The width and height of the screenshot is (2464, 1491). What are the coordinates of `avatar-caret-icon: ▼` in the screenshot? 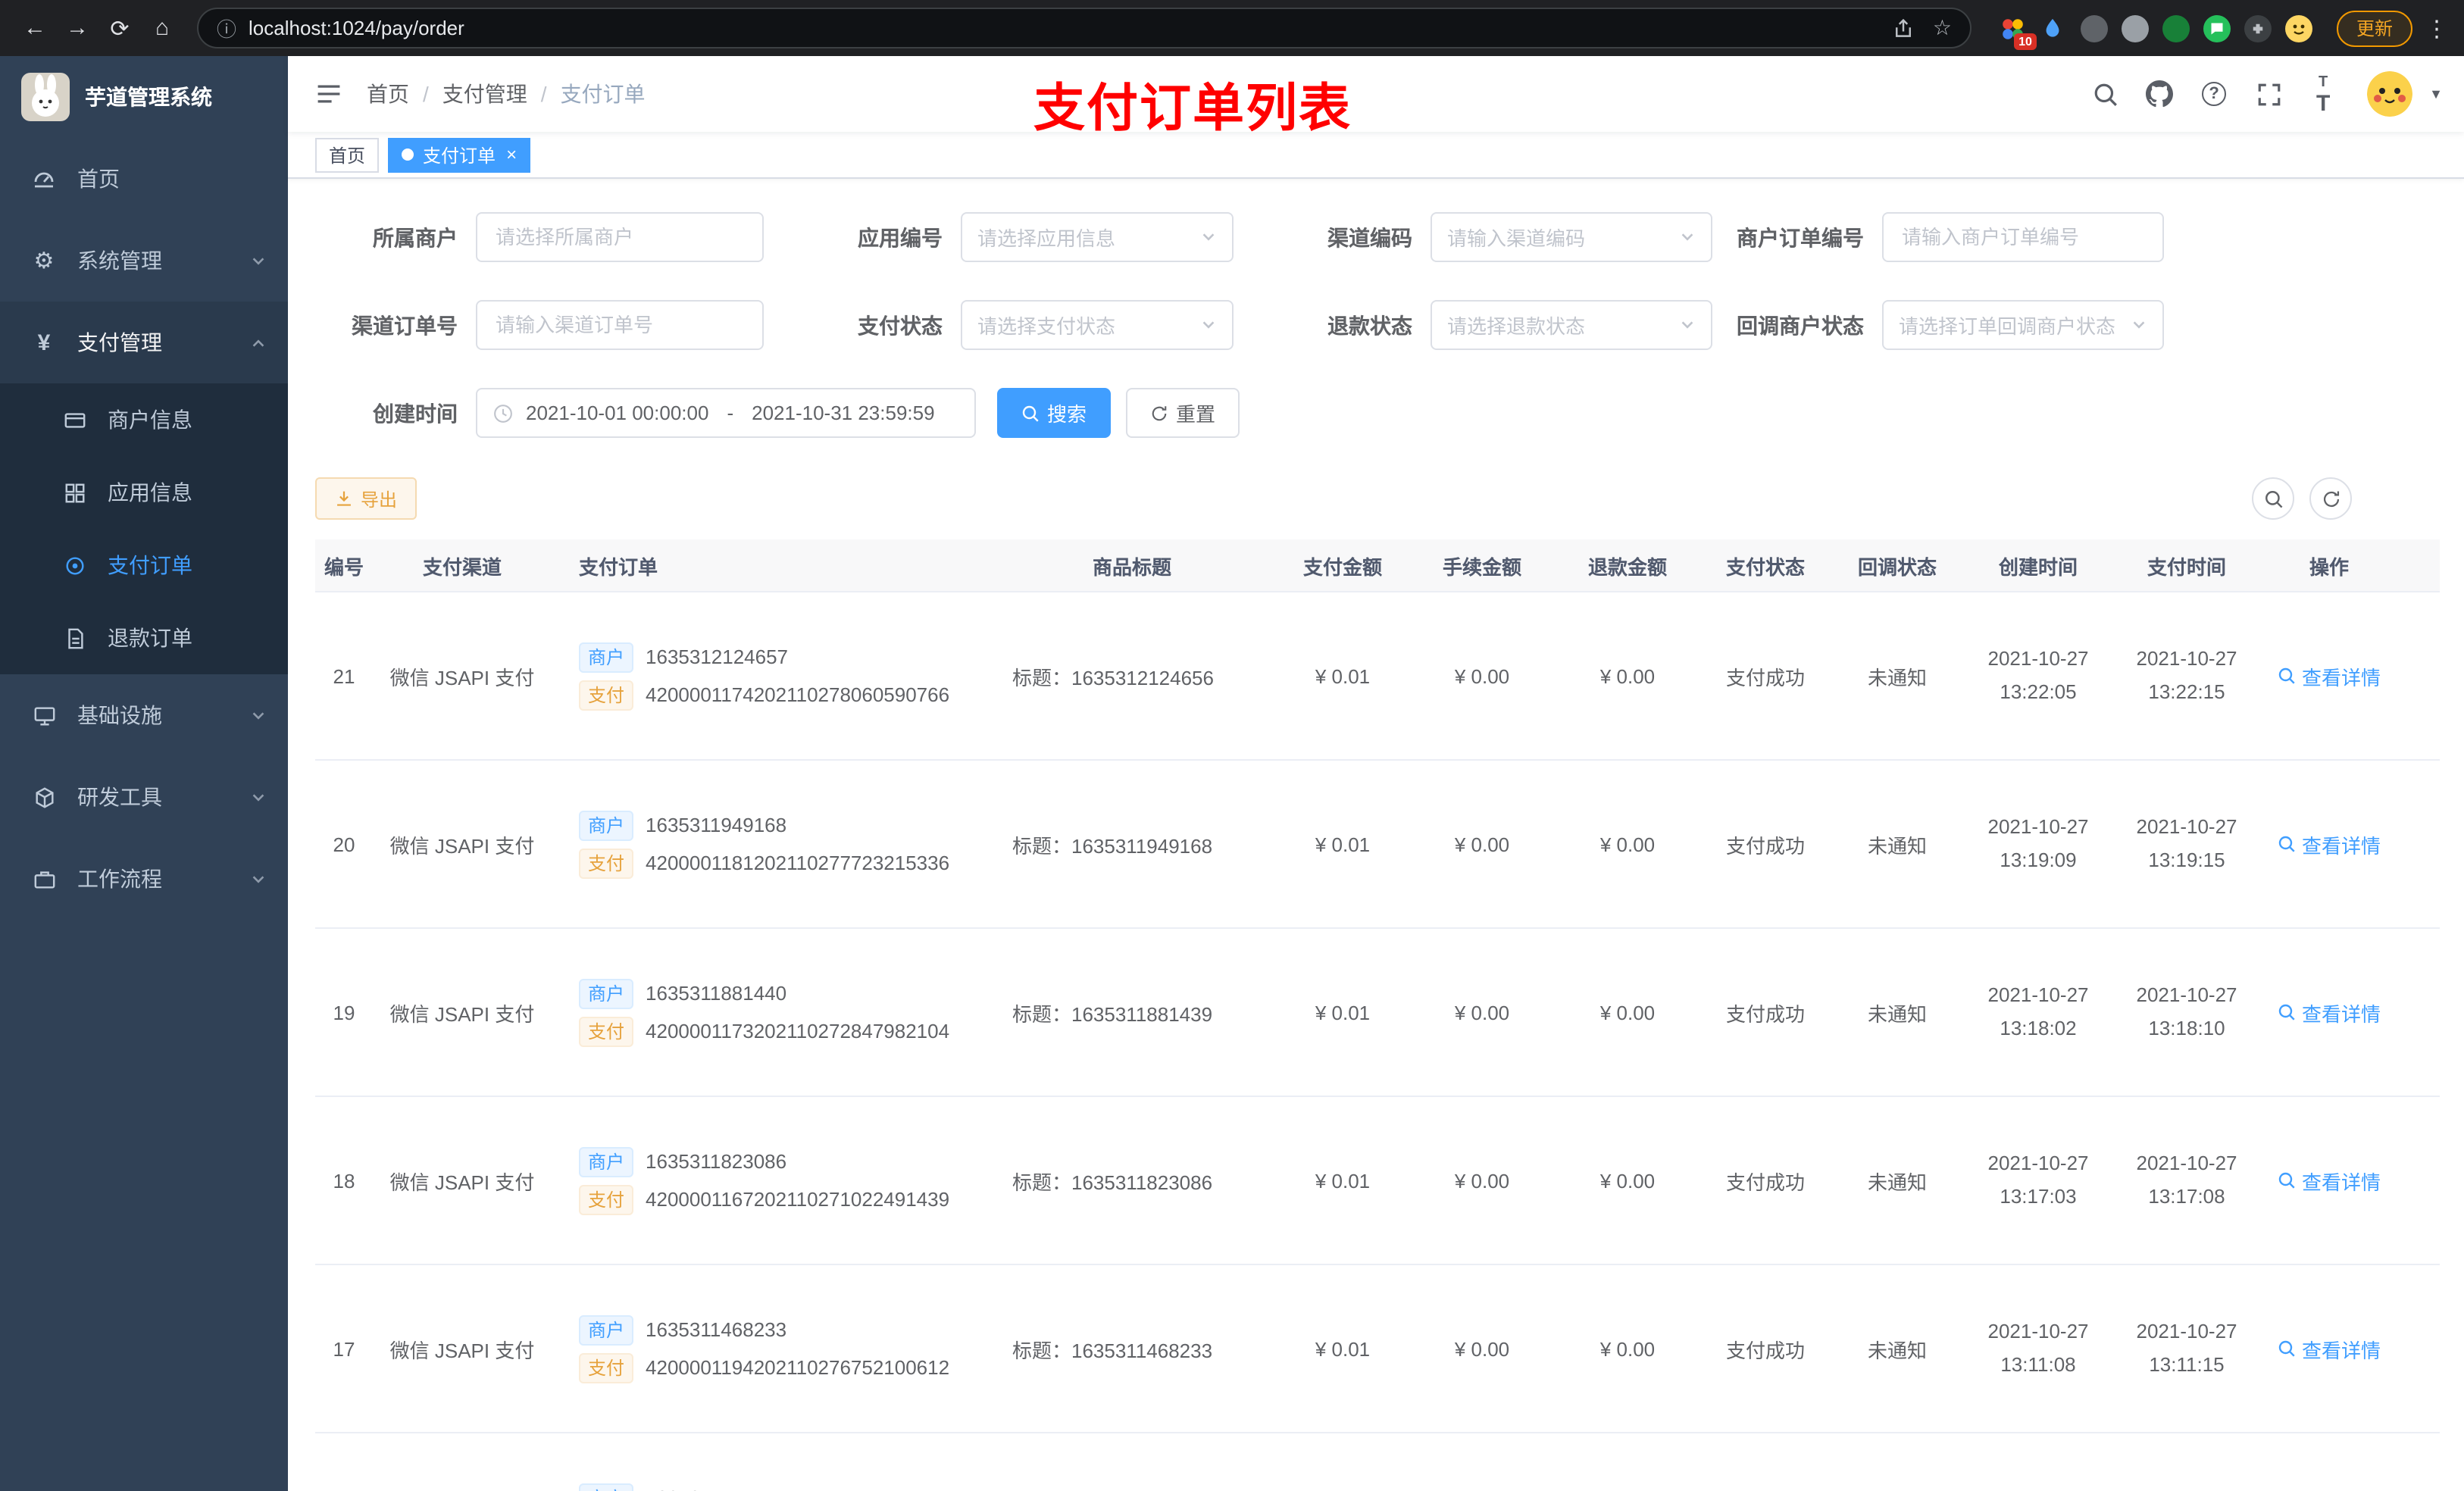 It's located at (2436, 94).